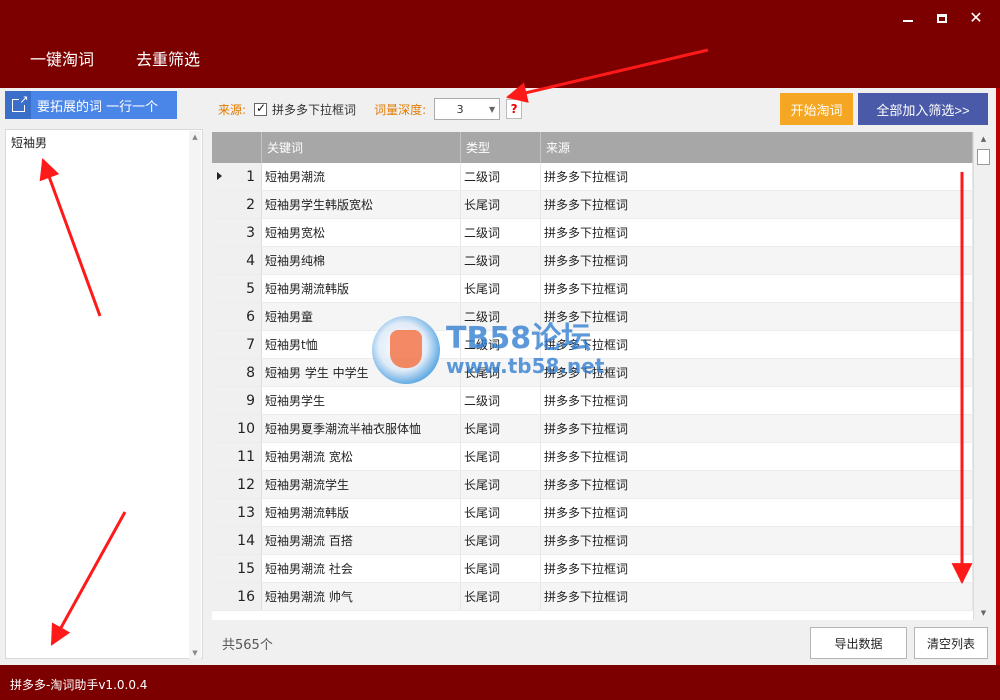 This screenshot has height=700, width=1000. What do you see at coordinates (195, 395) in the screenshot?
I see `seed-scrollbar: ▲ ▼` at bounding box center [195, 395].